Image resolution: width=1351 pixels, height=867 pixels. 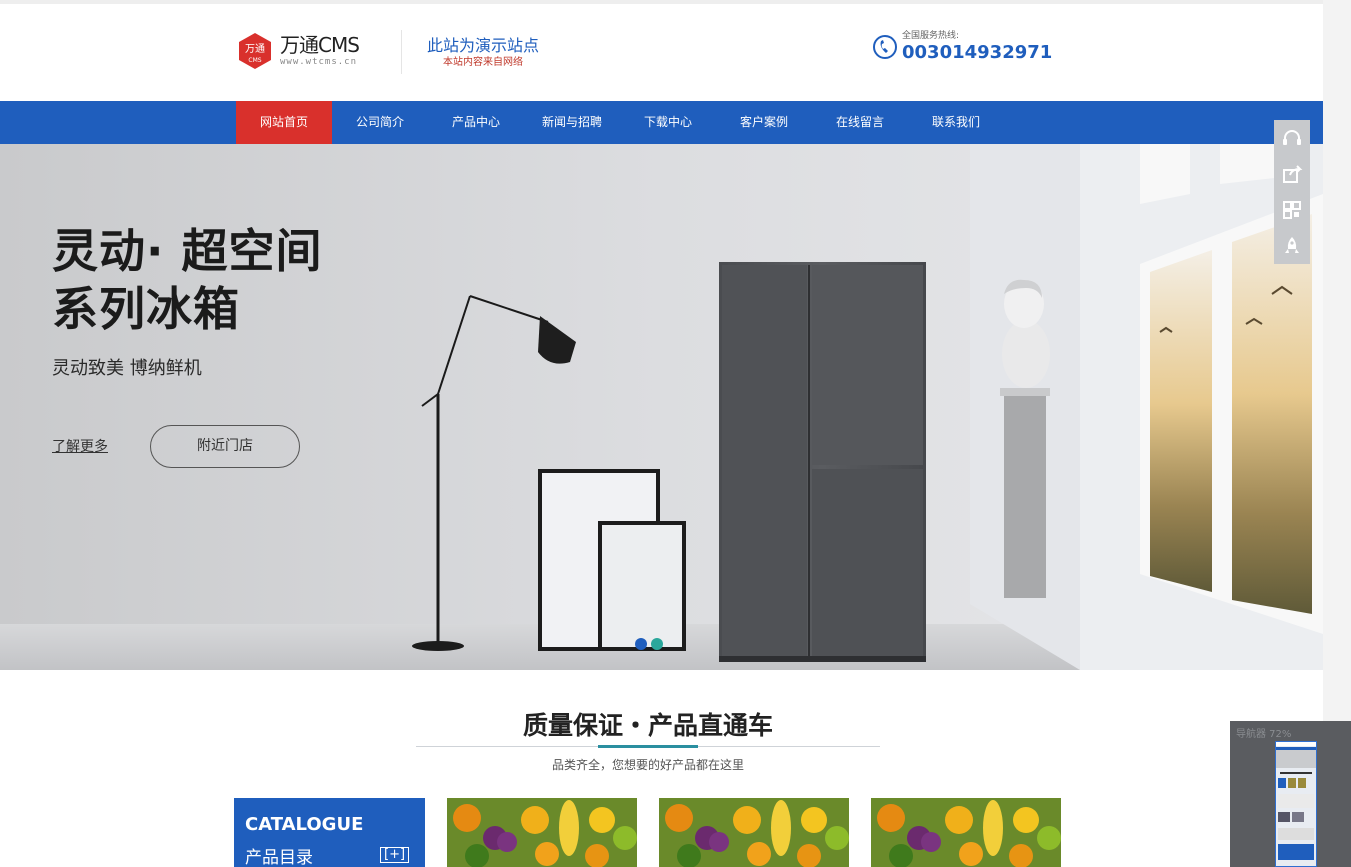 I want to click on share-icon, so click(x=1292, y=174).